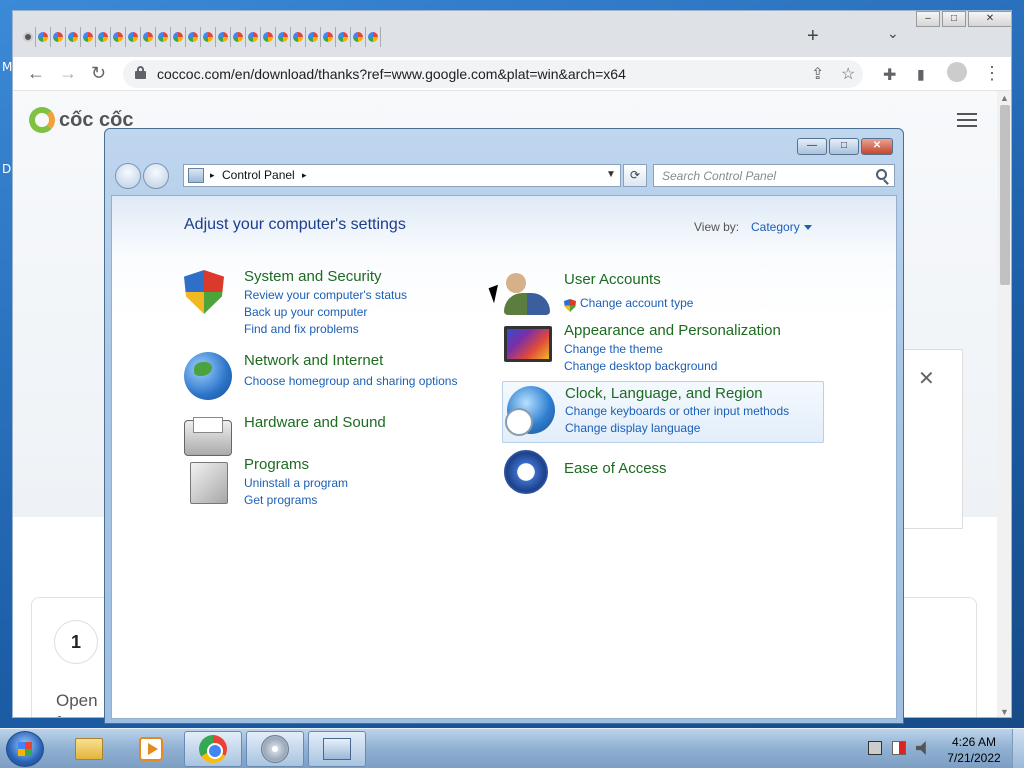  What do you see at coordinates (612, 279) in the screenshot?
I see `category-title: User Accounts` at bounding box center [612, 279].